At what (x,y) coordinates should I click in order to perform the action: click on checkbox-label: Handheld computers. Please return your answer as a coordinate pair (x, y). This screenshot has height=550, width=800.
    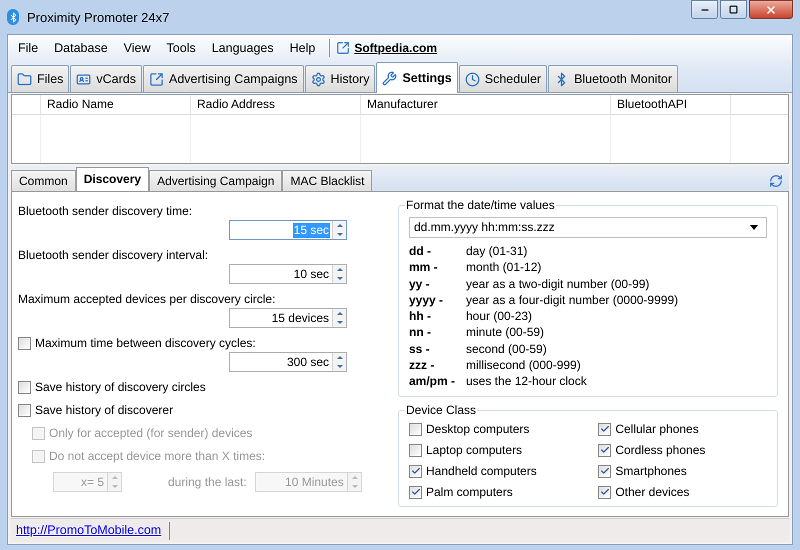
    Looking at the image, I should click on (481, 471).